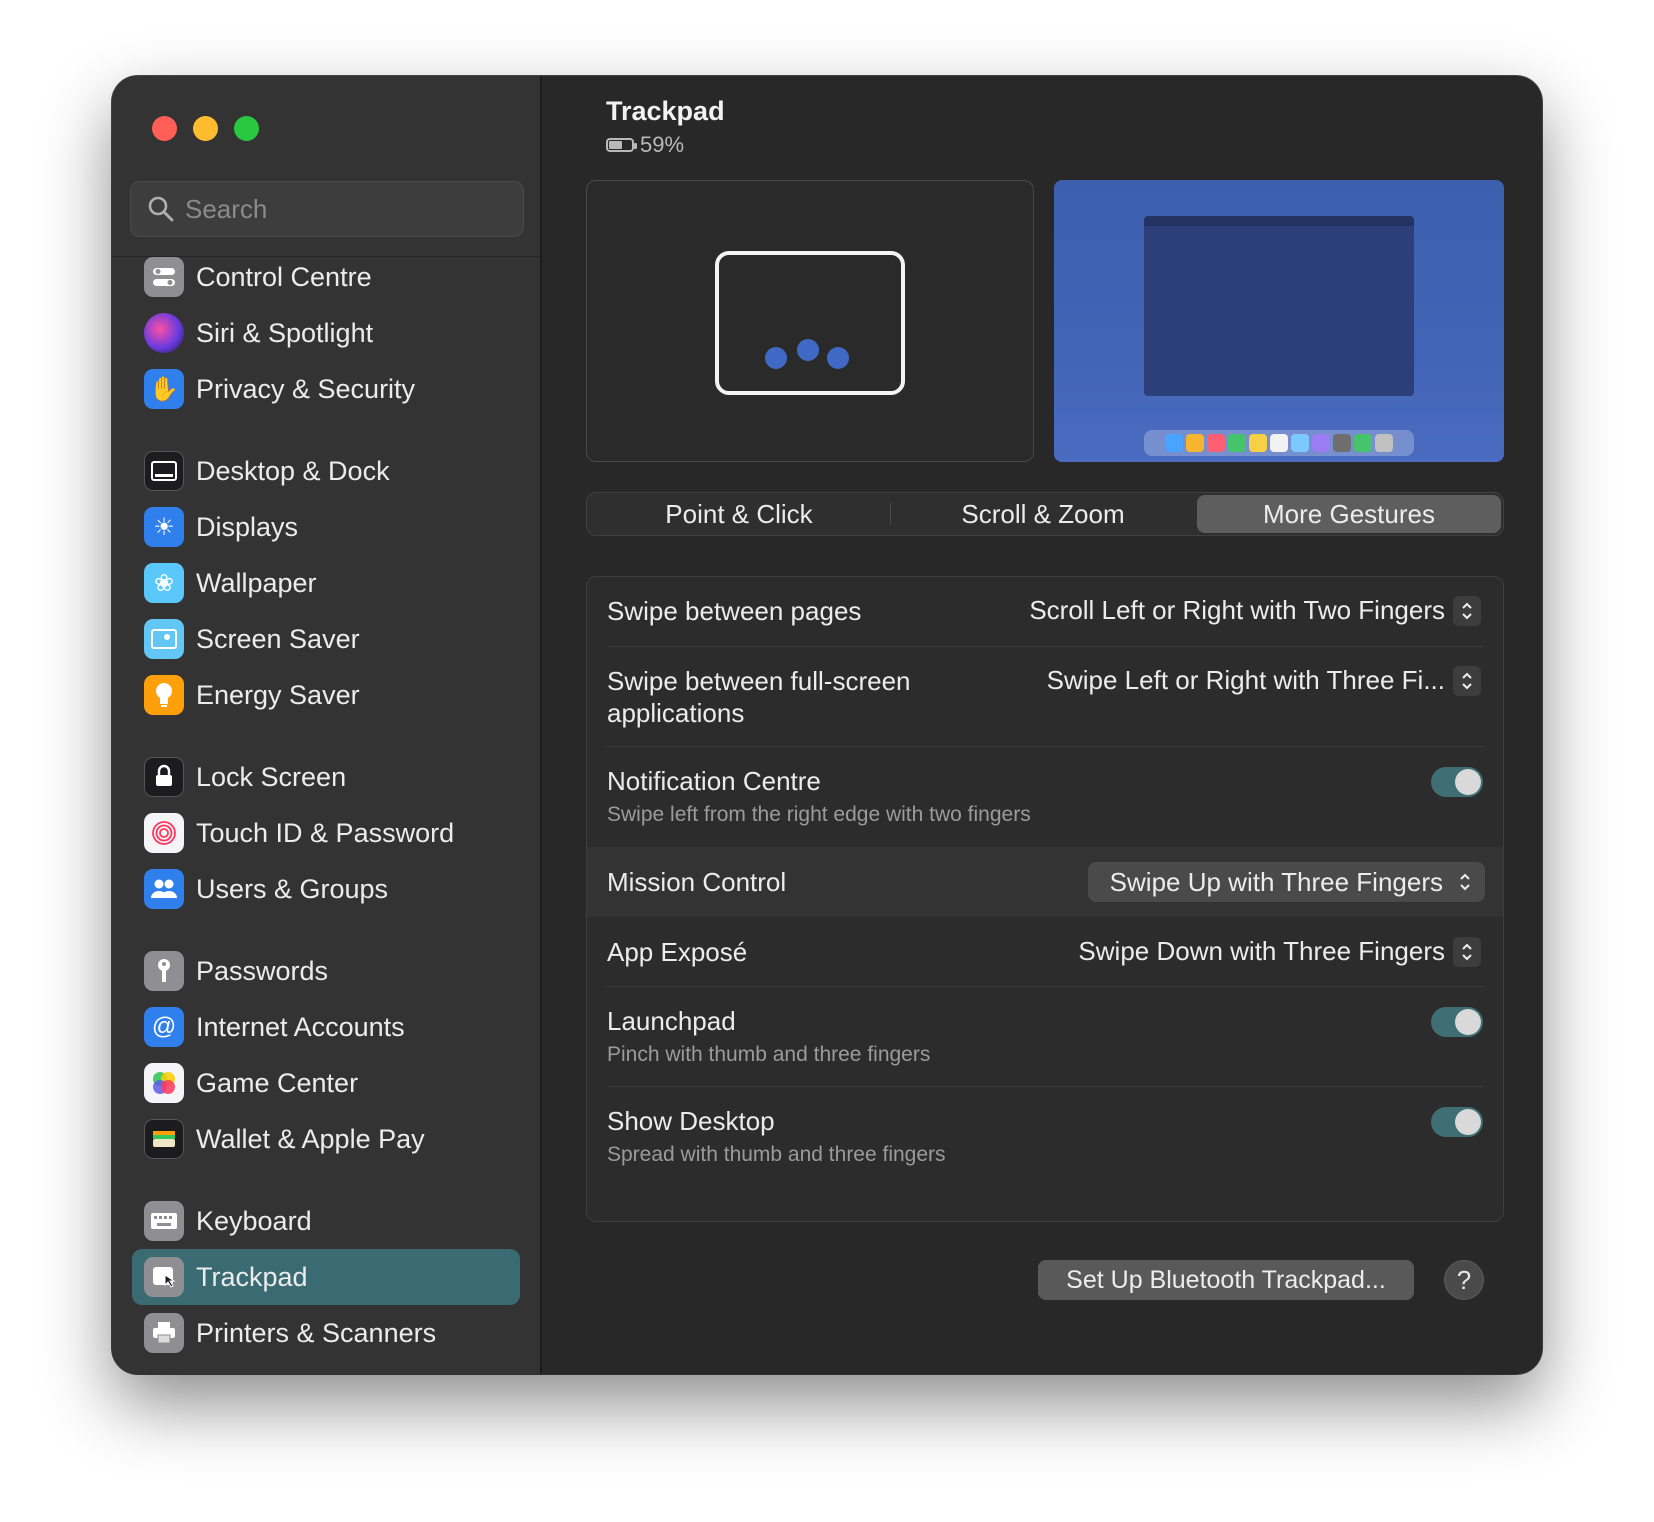 Image resolution: width=1654 pixels, height=1522 pixels. I want to click on sidebar-item-touch-id: Touch ID & Password, so click(326, 833).